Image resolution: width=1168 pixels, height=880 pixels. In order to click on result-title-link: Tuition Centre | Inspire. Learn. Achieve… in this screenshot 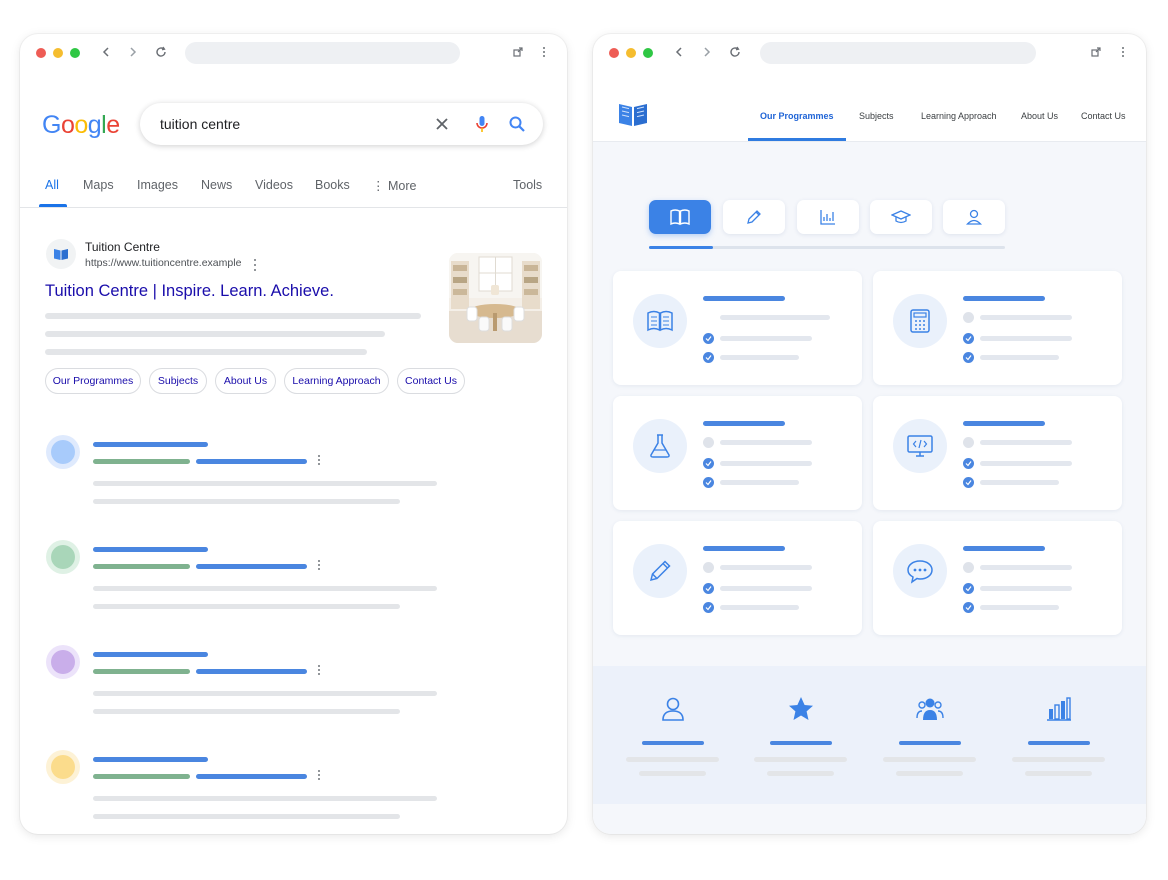, I will do `click(189, 291)`.